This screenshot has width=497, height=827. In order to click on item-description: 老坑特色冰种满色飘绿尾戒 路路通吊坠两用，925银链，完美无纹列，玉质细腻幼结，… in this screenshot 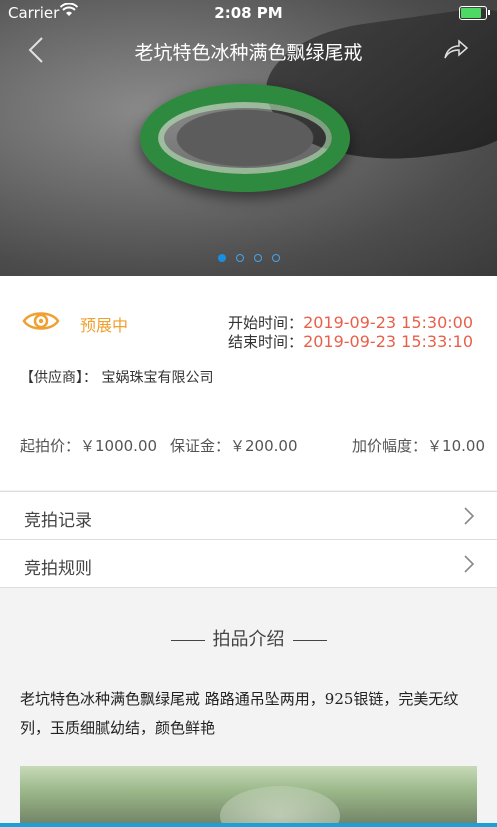, I will do `click(239, 713)`.